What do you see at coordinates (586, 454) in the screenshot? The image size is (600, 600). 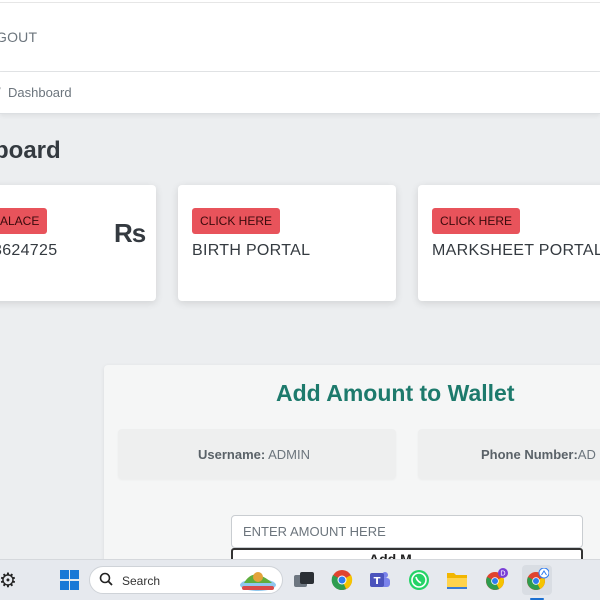 I see `phone-value: AD` at bounding box center [586, 454].